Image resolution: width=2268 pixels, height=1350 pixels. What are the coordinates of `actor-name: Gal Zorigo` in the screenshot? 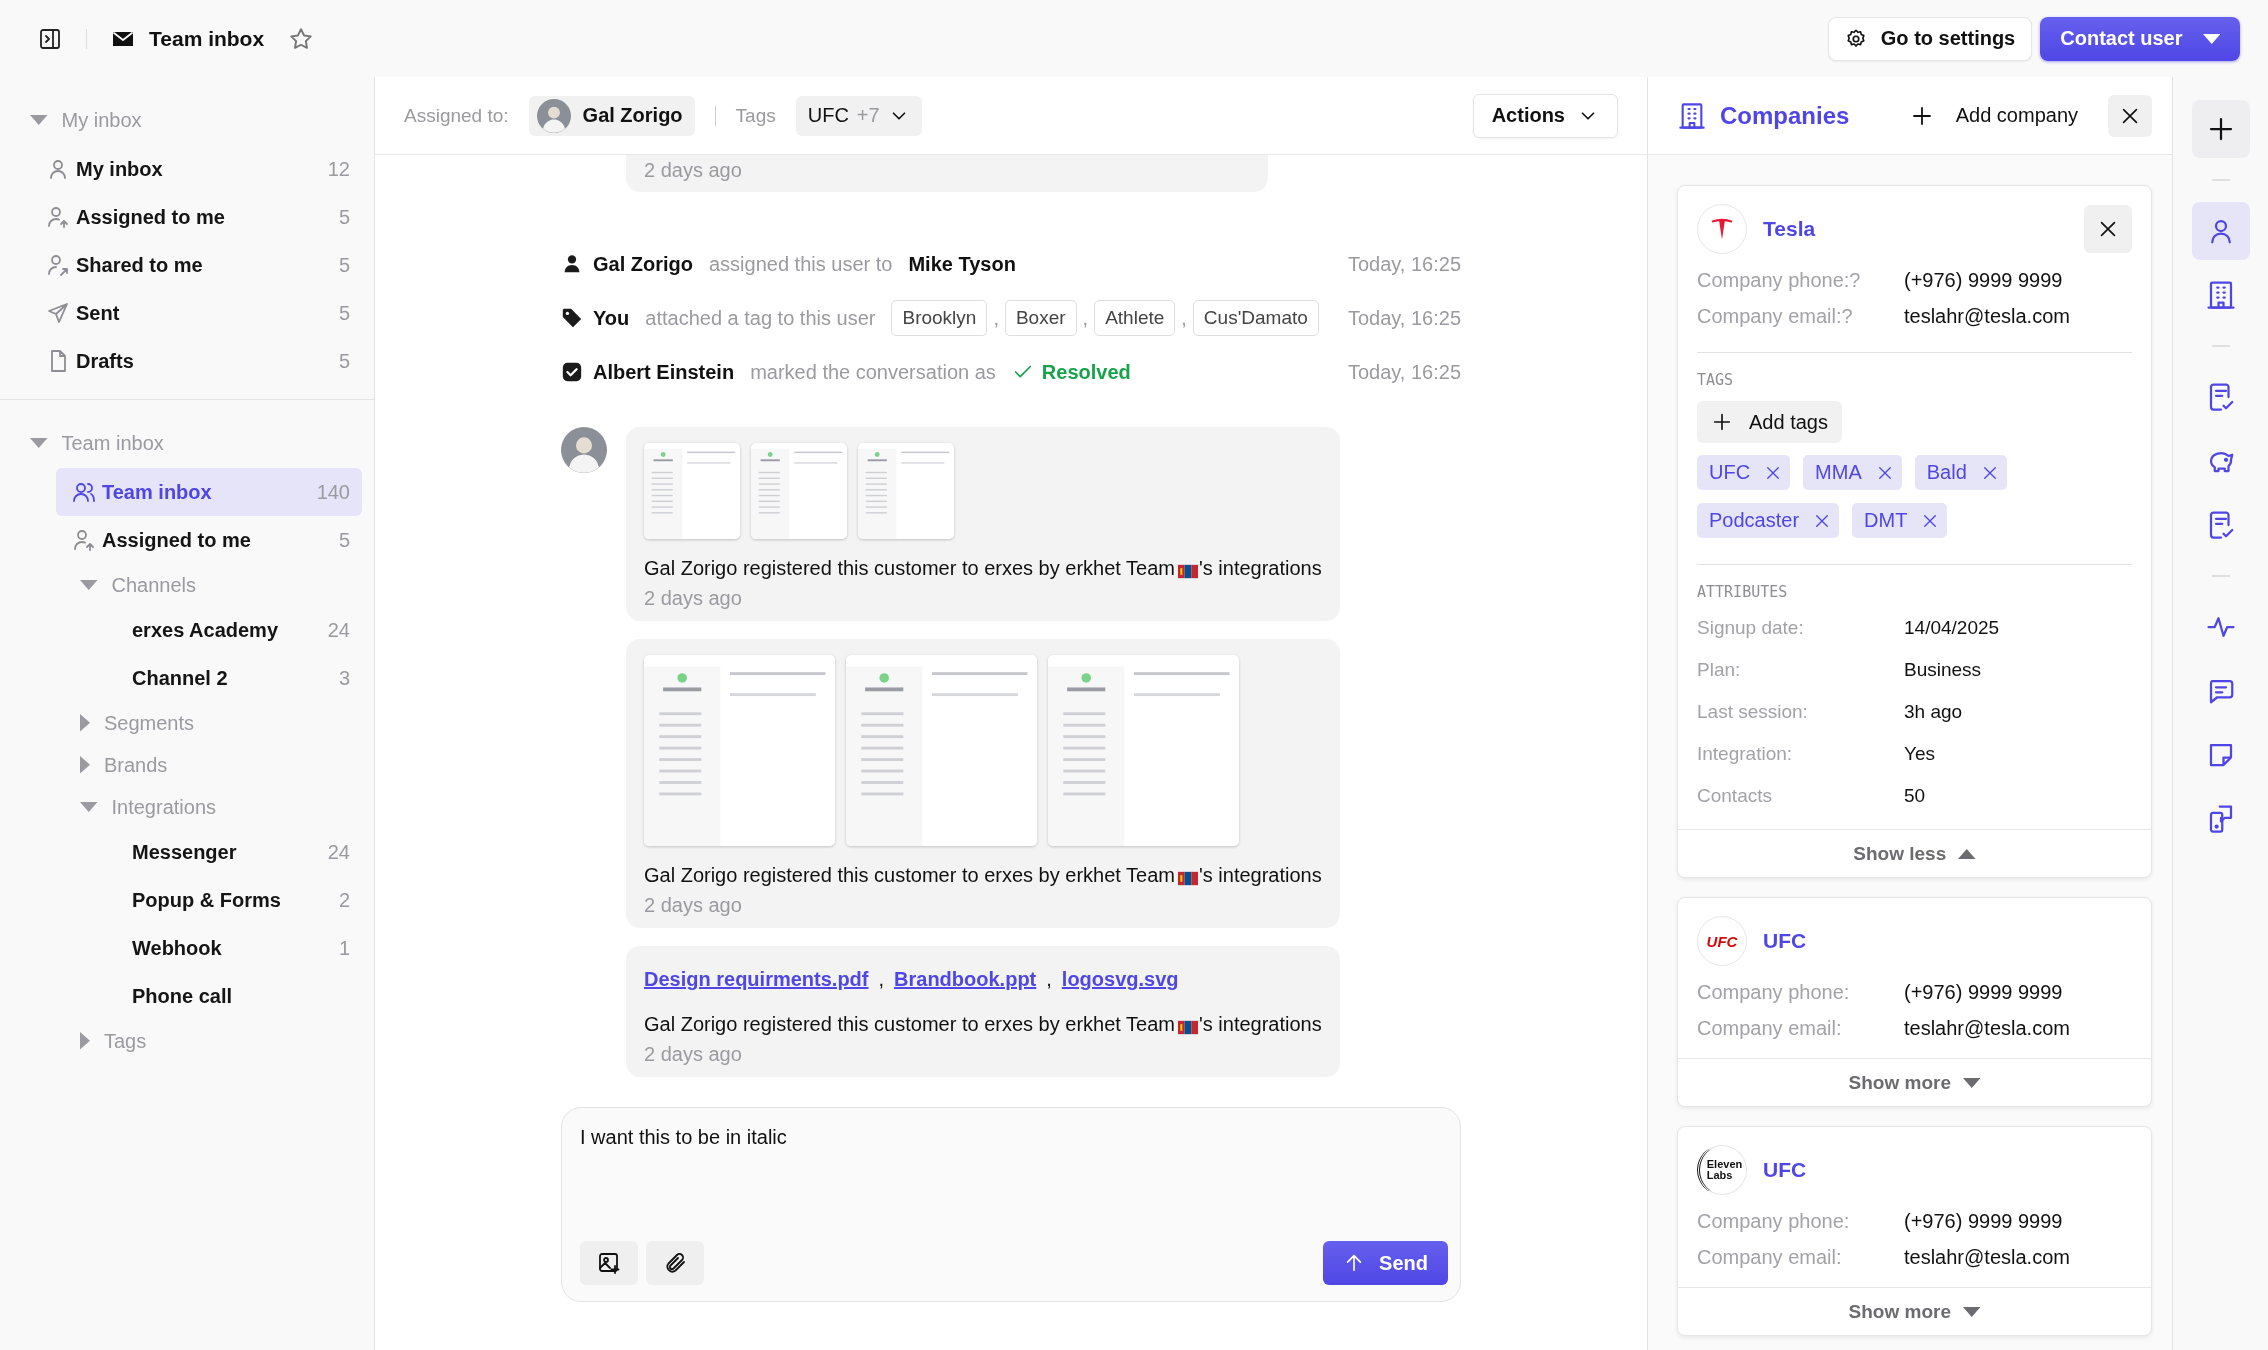 It's located at (643, 264).